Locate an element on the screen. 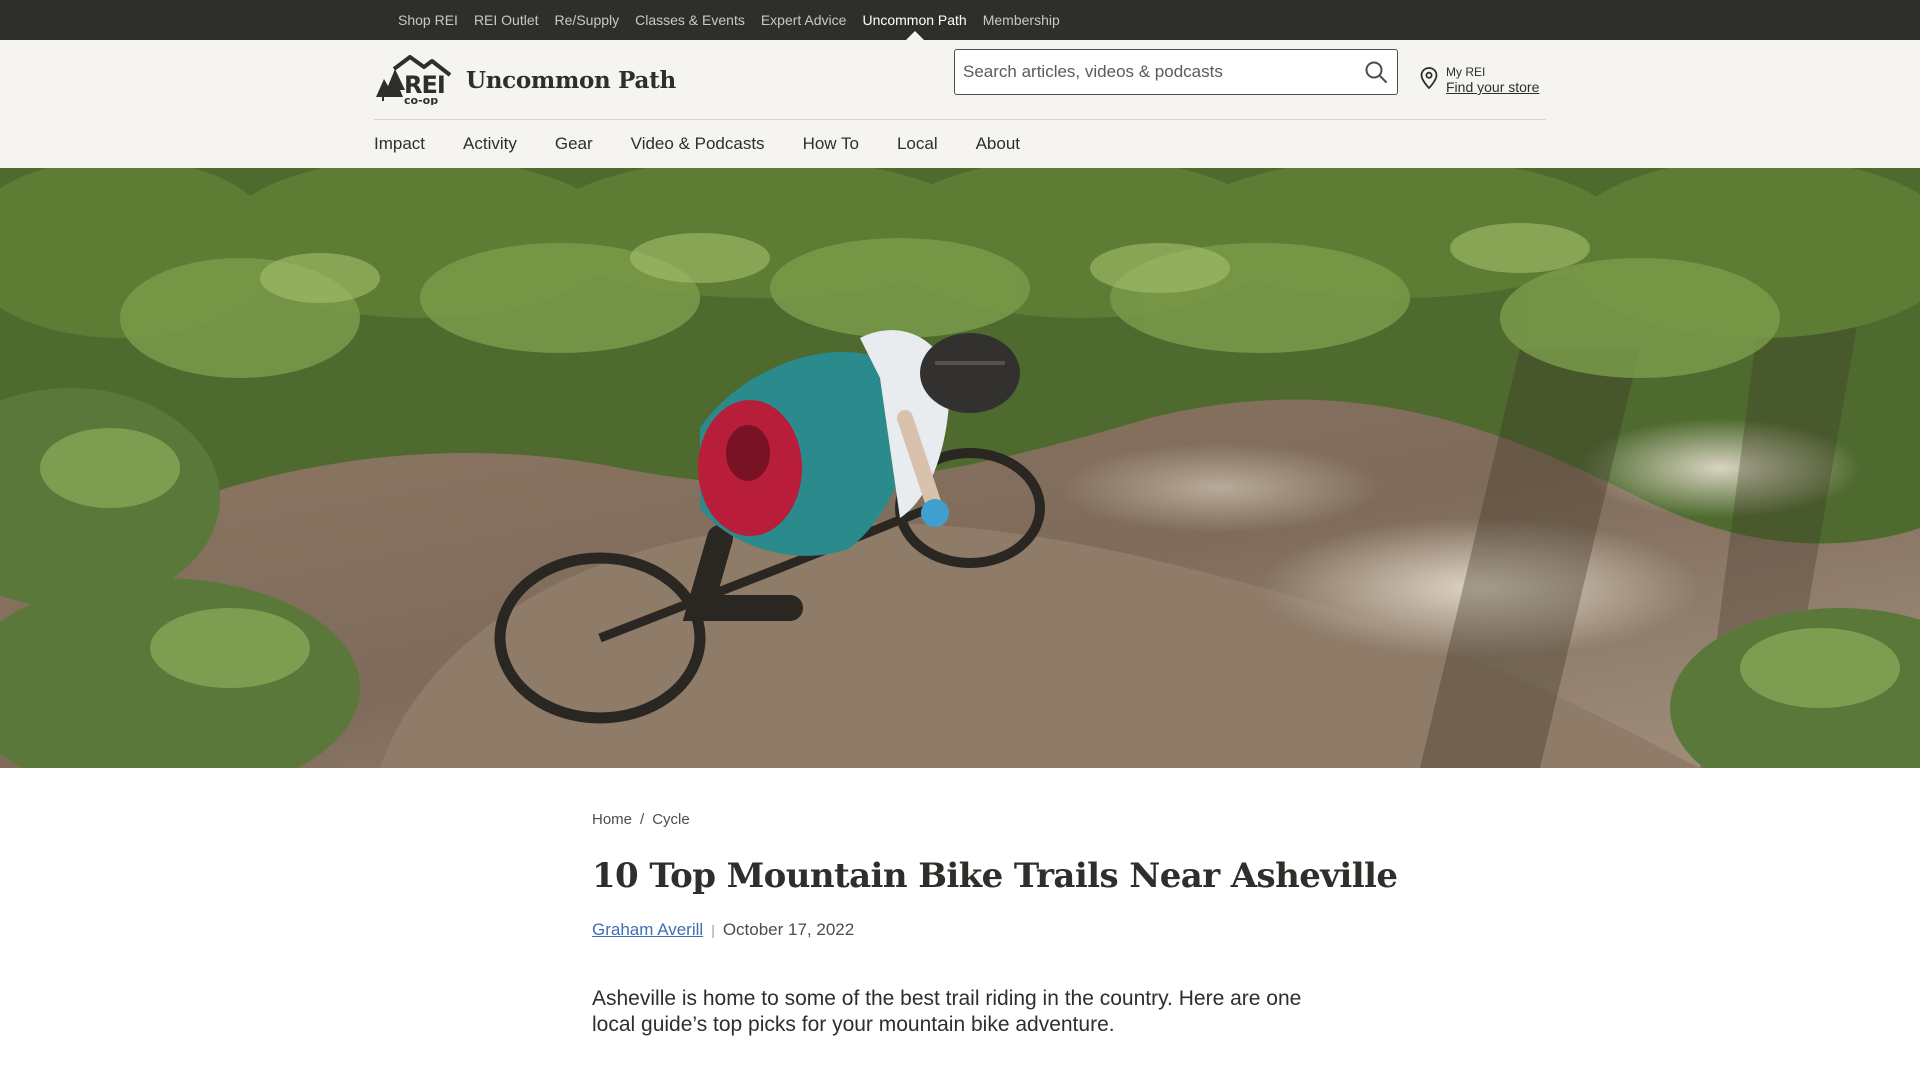 This screenshot has height=1080, width=1920. breadcrumb-home: Home is located at coordinates (612, 819).